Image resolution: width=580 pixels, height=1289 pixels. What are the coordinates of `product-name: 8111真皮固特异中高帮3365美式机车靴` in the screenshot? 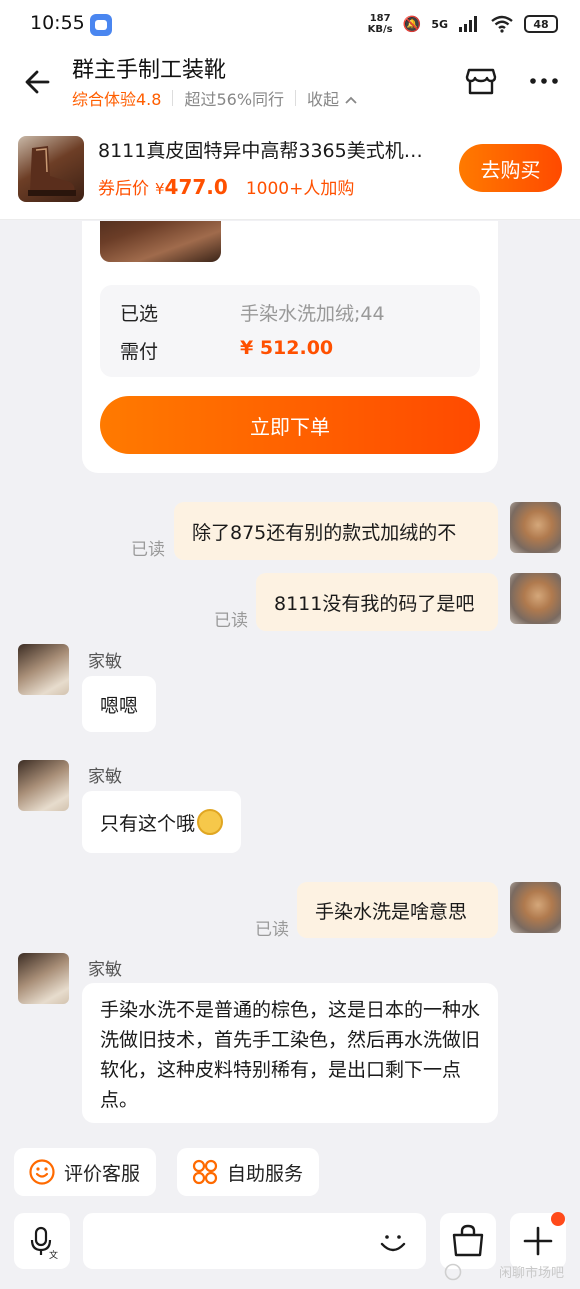 It's located at (268, 151).